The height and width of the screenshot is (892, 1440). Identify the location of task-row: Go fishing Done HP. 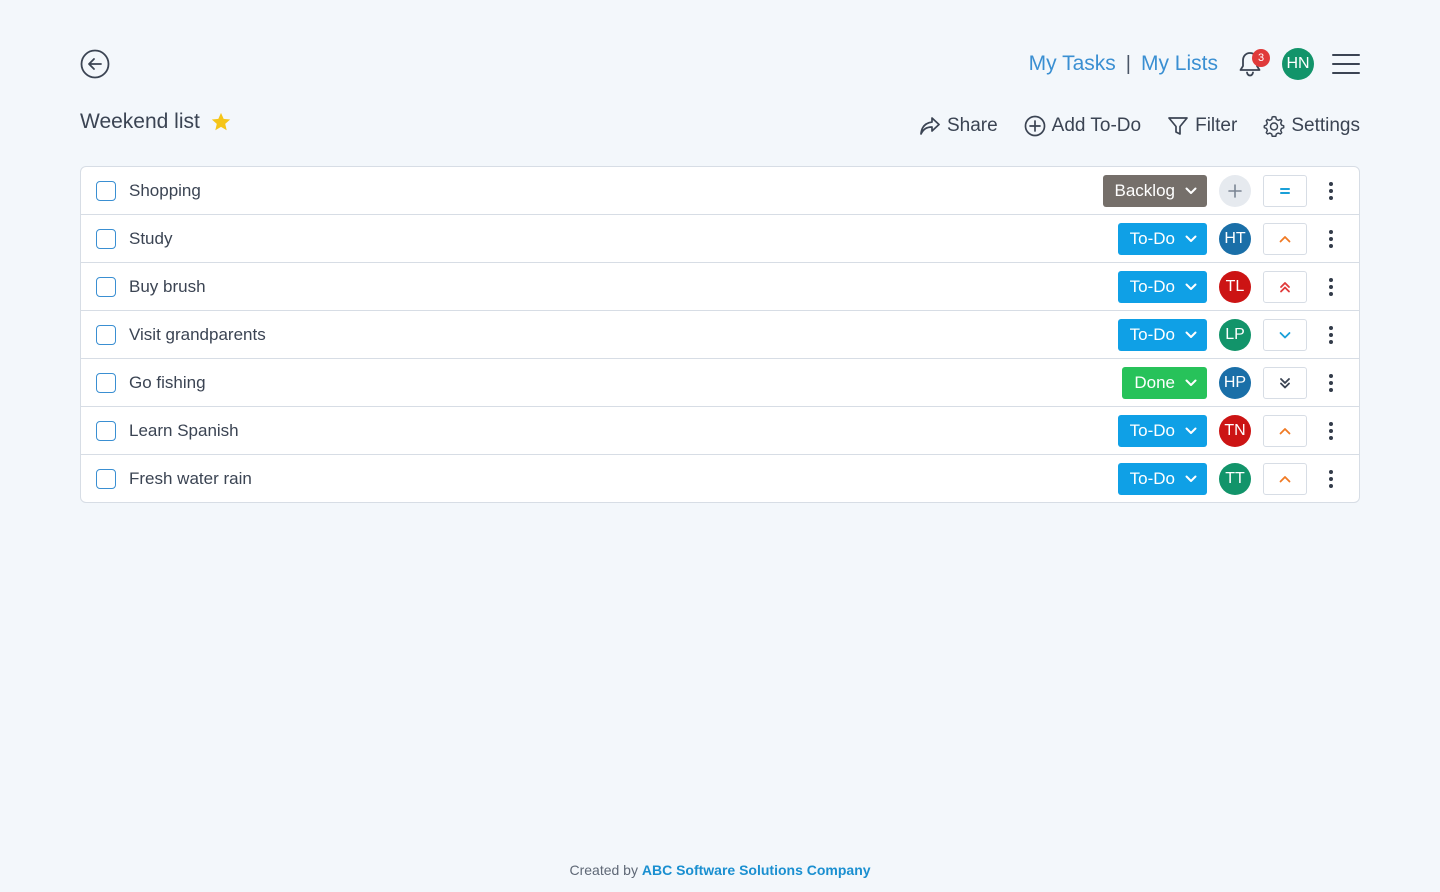
(720, 382).